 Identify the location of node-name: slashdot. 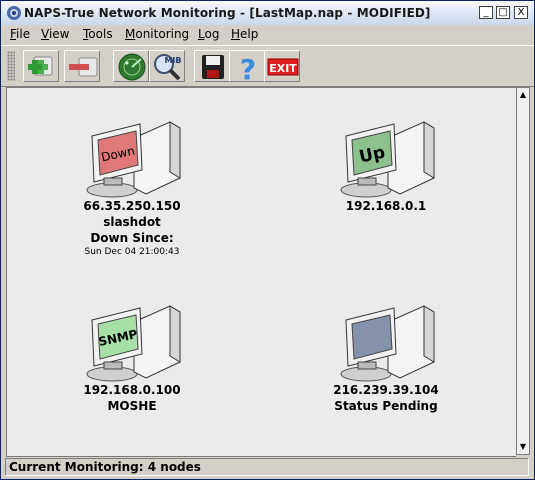
(132, 222).